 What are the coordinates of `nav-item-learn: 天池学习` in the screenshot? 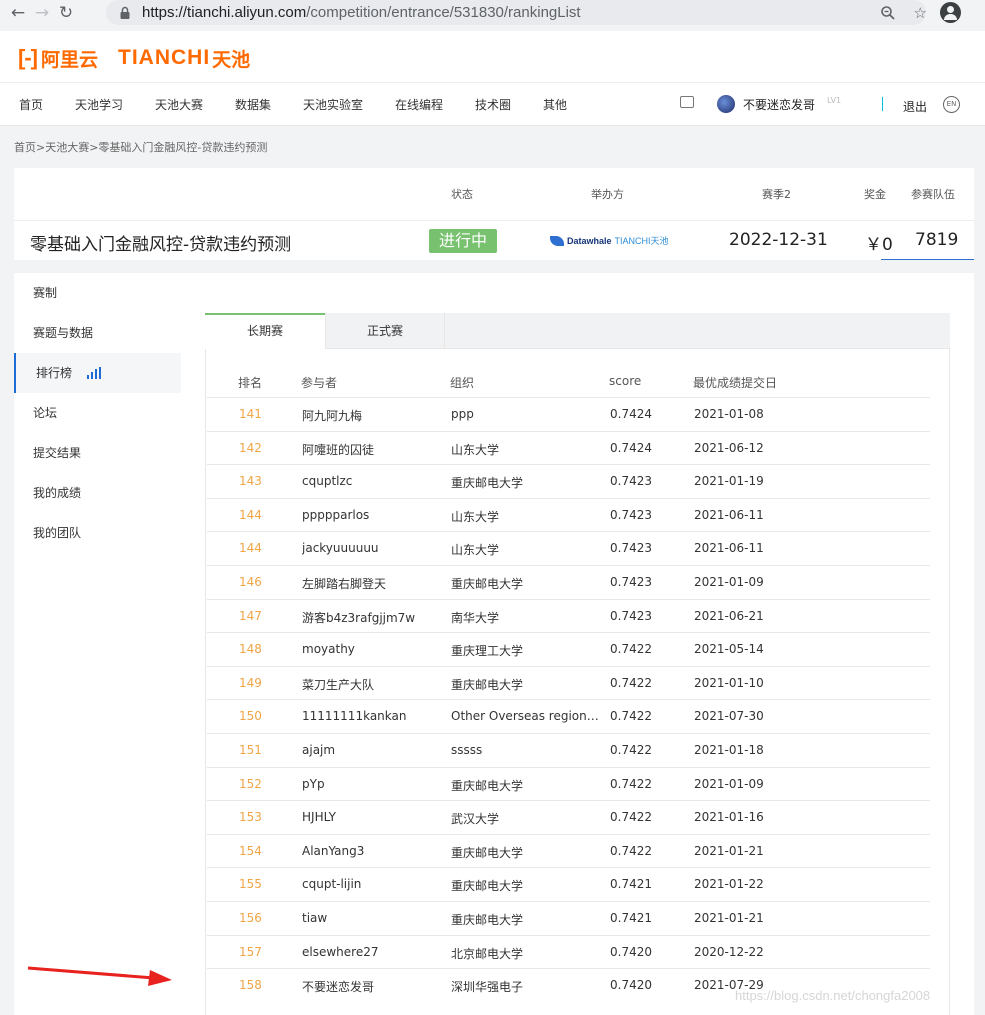 It's located at (99, 104).